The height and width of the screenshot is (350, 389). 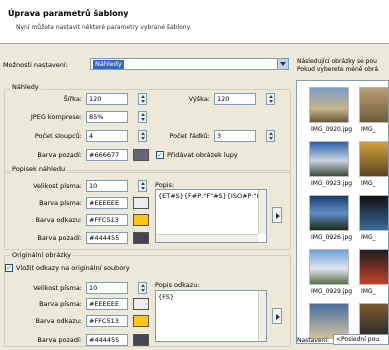 I want to click on chevron-down-icon, so click(x=282, y=64).